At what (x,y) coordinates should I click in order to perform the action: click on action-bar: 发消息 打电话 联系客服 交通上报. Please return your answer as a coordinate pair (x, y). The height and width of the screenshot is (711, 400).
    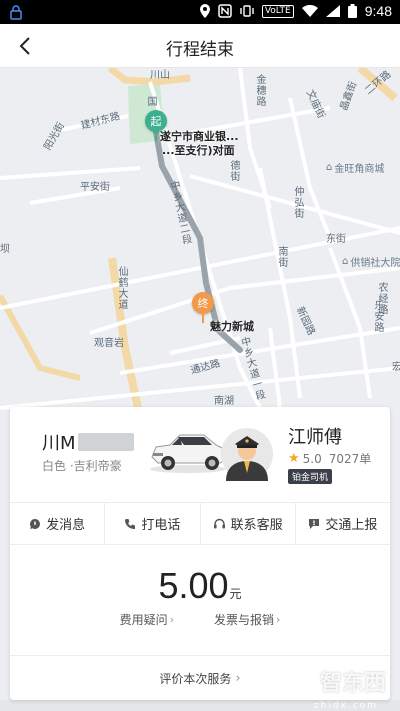
    Looking at the image, I should click on (200, 523).